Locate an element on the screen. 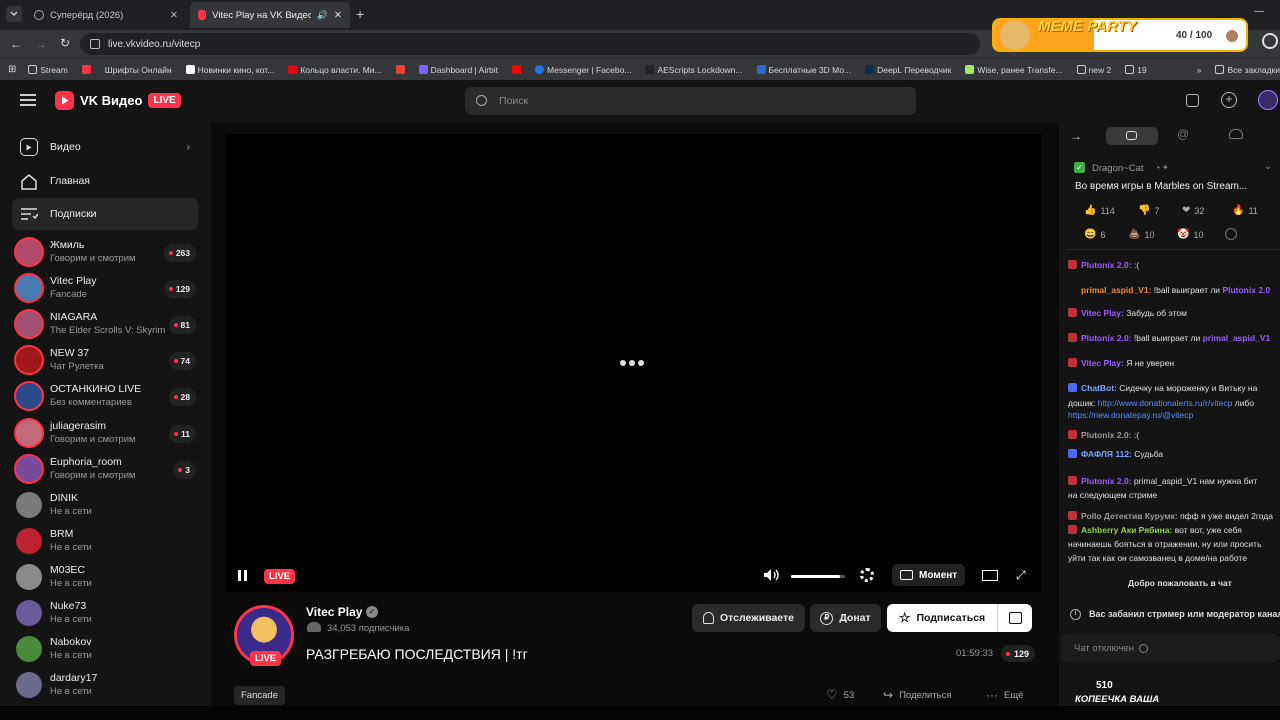 The height and width of the screenshot is (720, 1280). more-button: ··· Ещё is located at coordinates (1004, 695).